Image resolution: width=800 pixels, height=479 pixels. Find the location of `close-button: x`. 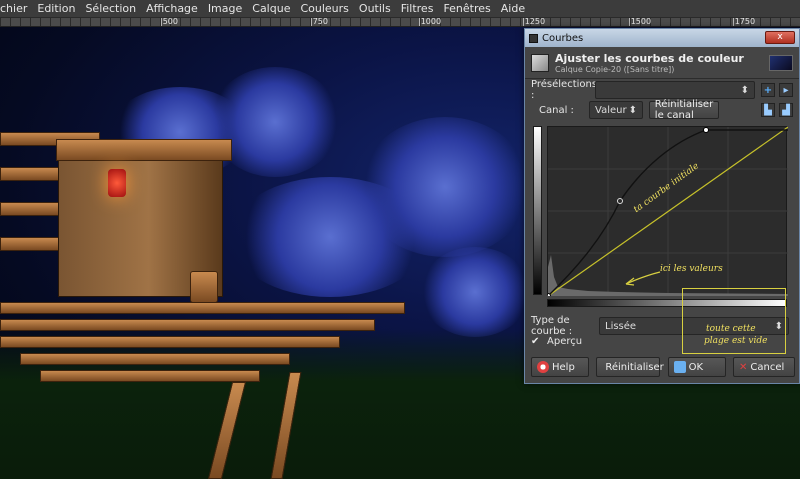

close-button: x is located at coordinates (780, 37).